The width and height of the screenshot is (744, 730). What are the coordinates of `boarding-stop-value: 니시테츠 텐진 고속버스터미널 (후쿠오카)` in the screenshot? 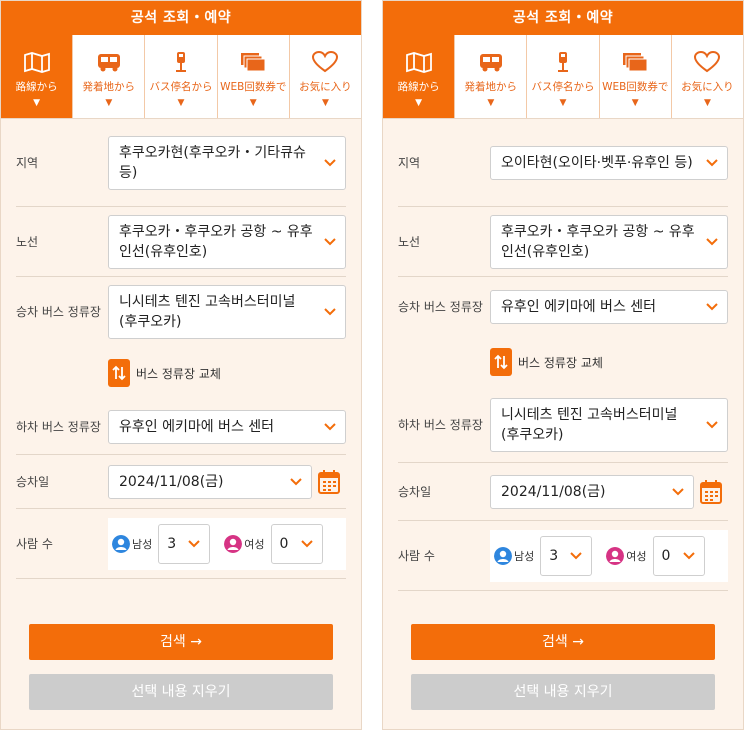 It's located at (207, 312).